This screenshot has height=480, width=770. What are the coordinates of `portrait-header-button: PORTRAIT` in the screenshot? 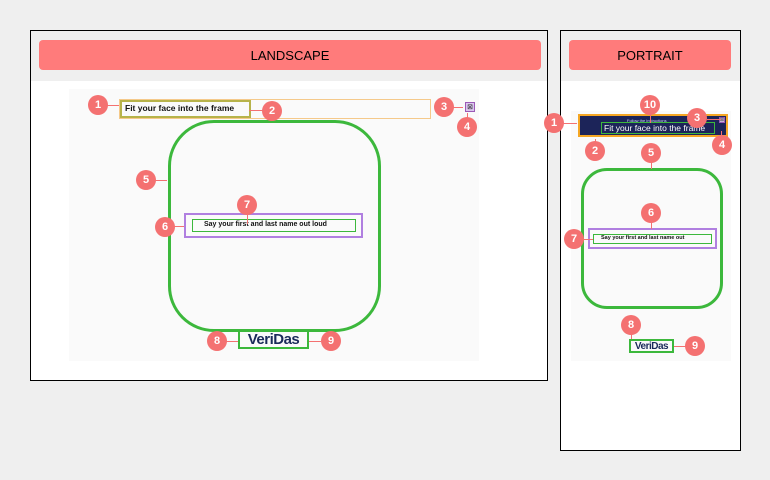 It's located at (650, 55).